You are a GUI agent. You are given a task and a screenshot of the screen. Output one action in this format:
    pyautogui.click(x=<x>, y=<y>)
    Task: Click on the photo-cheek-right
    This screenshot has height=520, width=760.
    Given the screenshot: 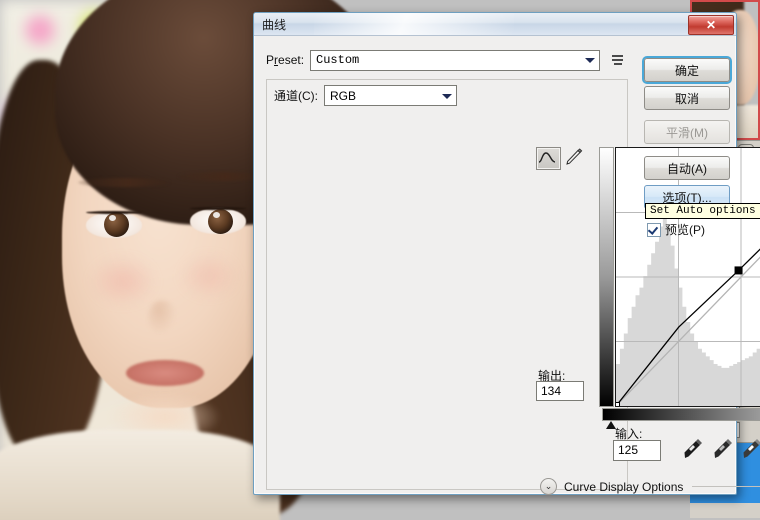 What is the action you would take?
    pyautogui.click(x=209, y=276)
    